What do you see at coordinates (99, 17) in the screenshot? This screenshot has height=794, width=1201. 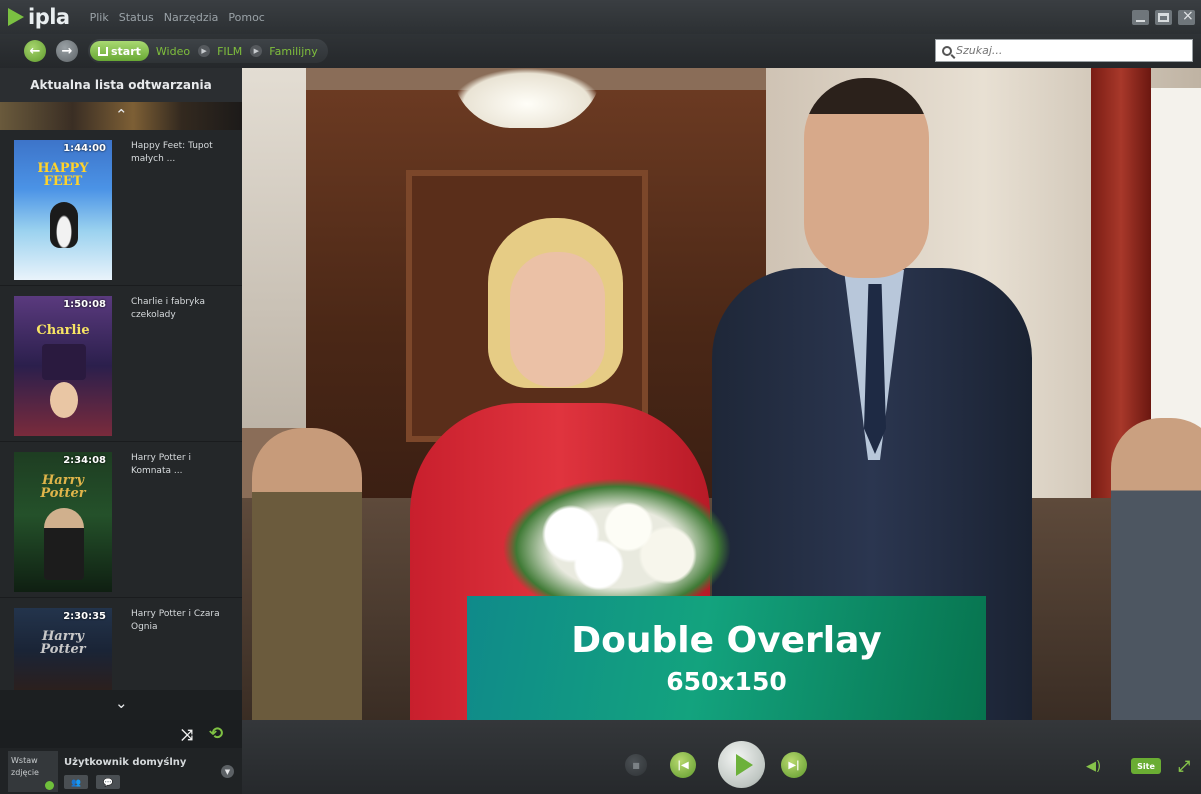 I see `menu-file: Plik` at bounding box center [99, 17].